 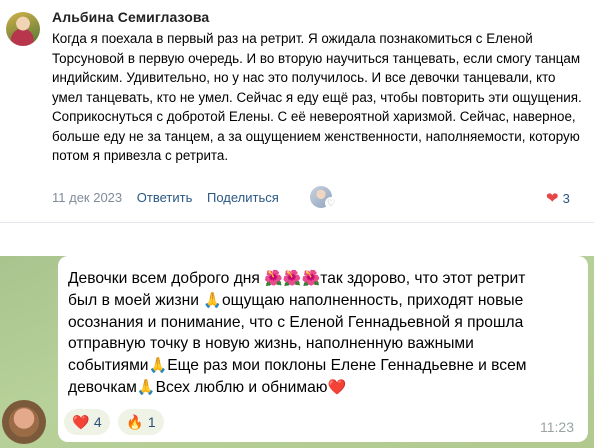 What do you see at coordinates (557, 427) in the screenshot?
I see `message-time: 11:23` at bounding box center [557, 427].